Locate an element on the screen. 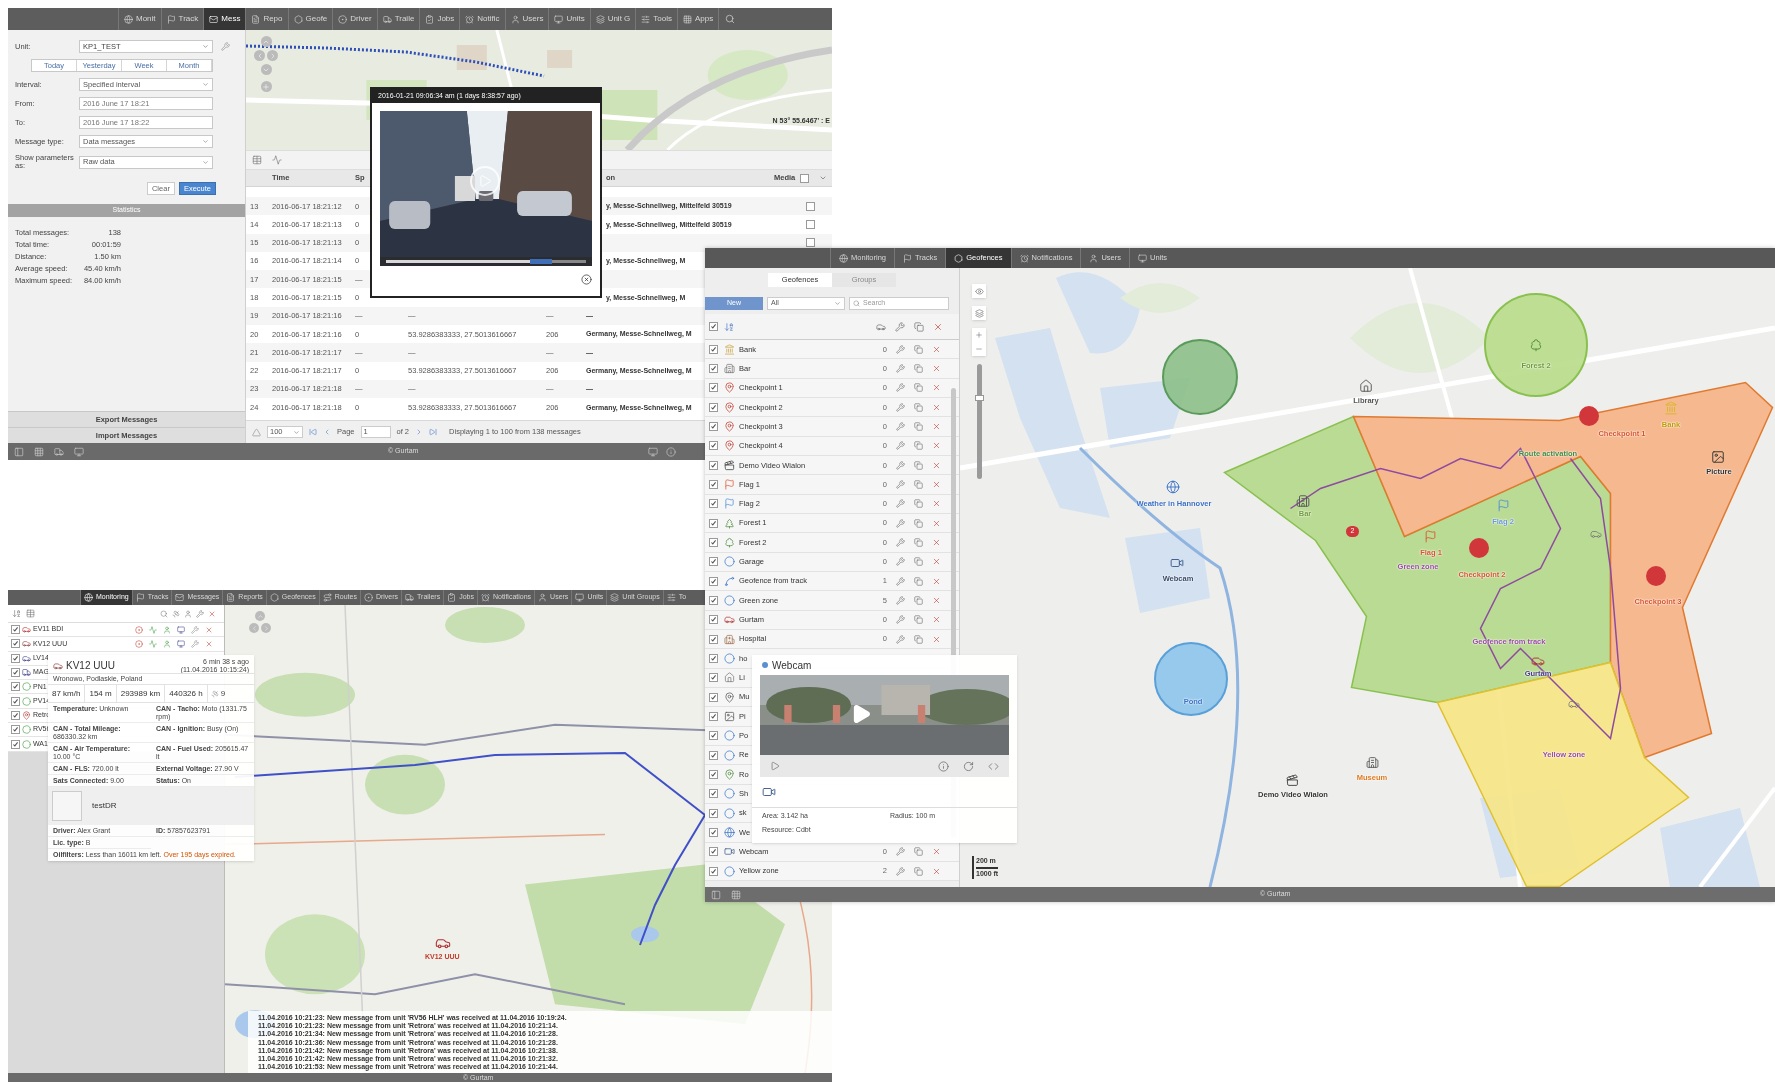 This screenshot has width=1775, height=1082. popup-title: KV12 UUU is located at coordinates (90, 666).